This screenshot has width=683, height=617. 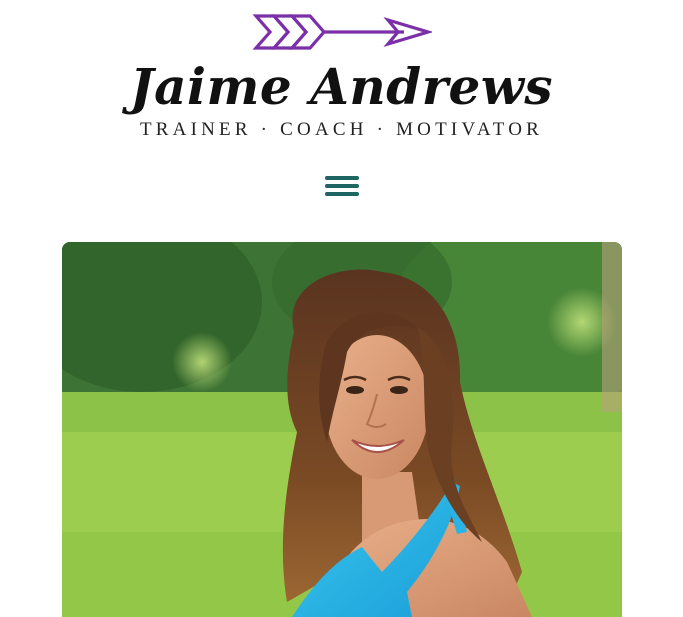 What do you see at coordinates (341, 129) in the screenshot?
I see `site-tagline: TRAINER · COACH · MOTIVATOR` at bounding box center [341, 129].